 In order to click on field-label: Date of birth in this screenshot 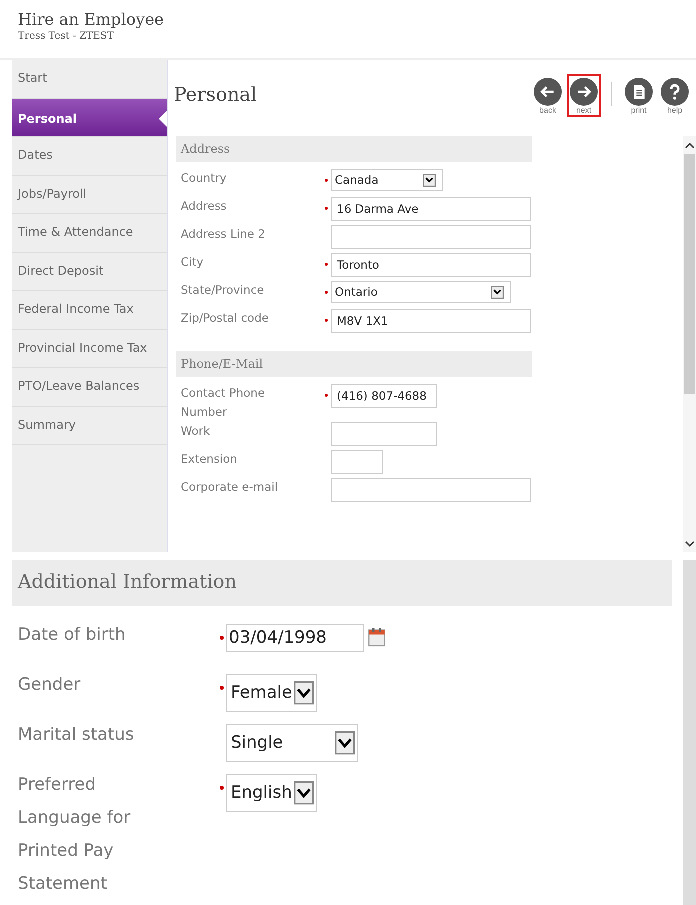, I will do `click(72, 635)`.